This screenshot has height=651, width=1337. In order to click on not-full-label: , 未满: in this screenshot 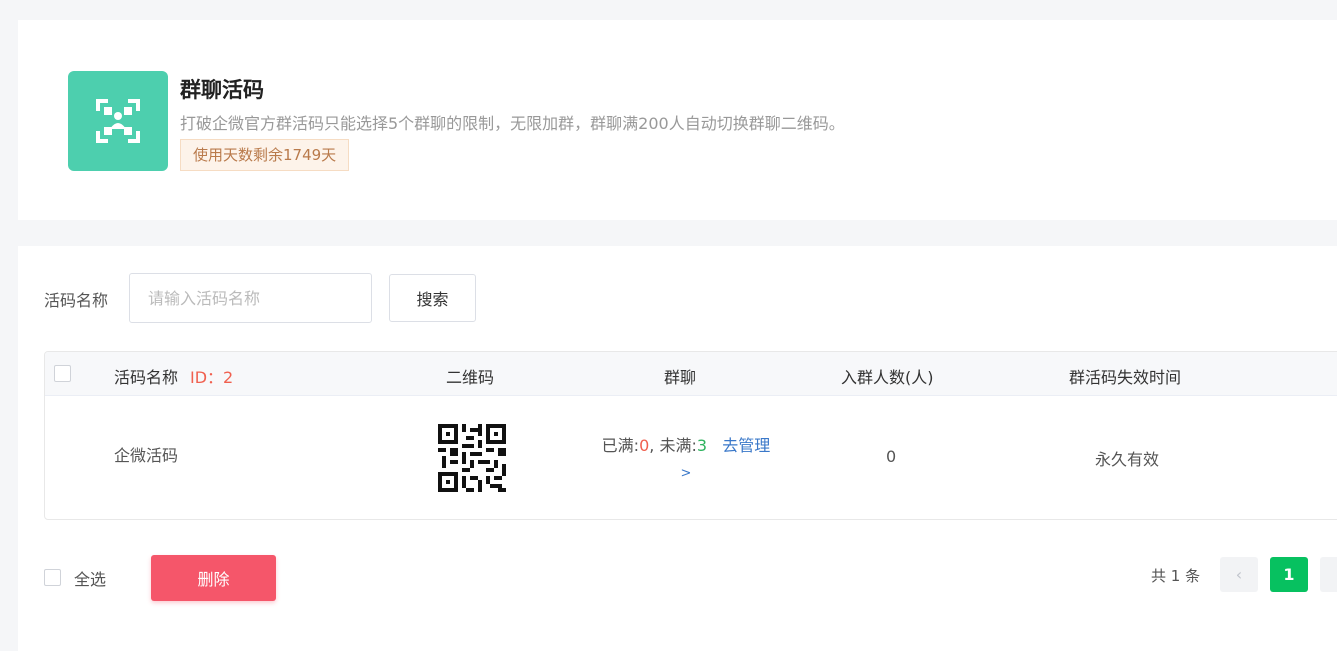, I will do `click(673, 445)`.